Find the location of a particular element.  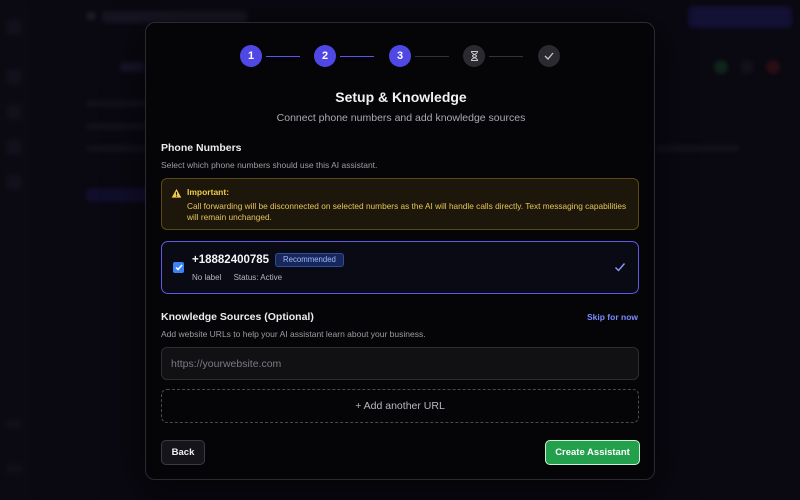

create-assistant-button: Create Assistant is located at coordinates (592, 452).